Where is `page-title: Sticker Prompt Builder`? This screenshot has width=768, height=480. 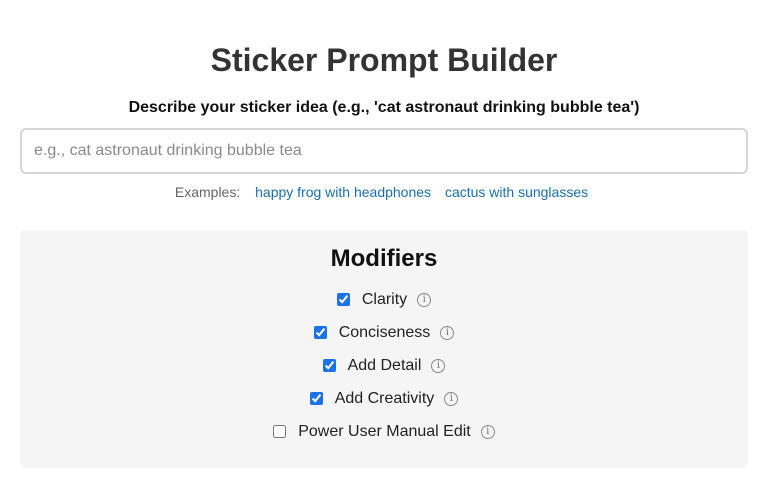 page-title: Sticker Prompt Builder is located at coordinates (384, 60).